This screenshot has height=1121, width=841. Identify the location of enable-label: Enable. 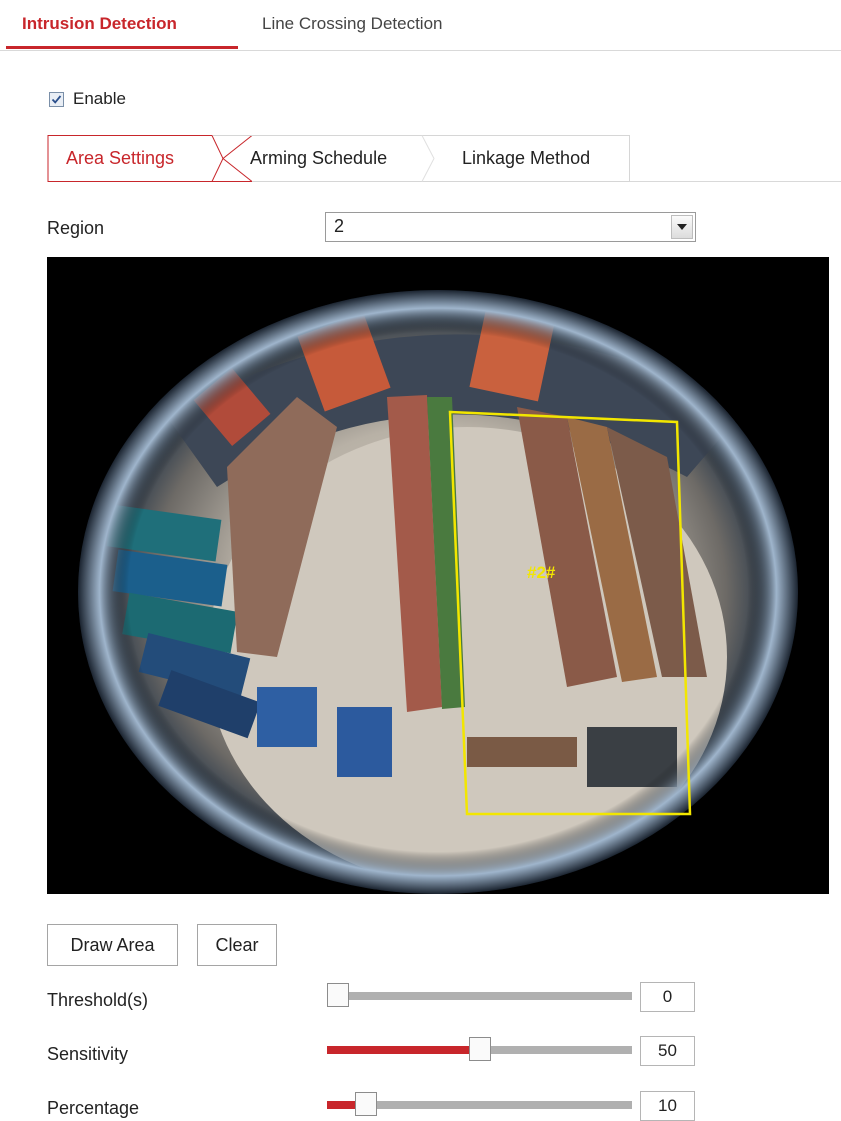
(99, 98).